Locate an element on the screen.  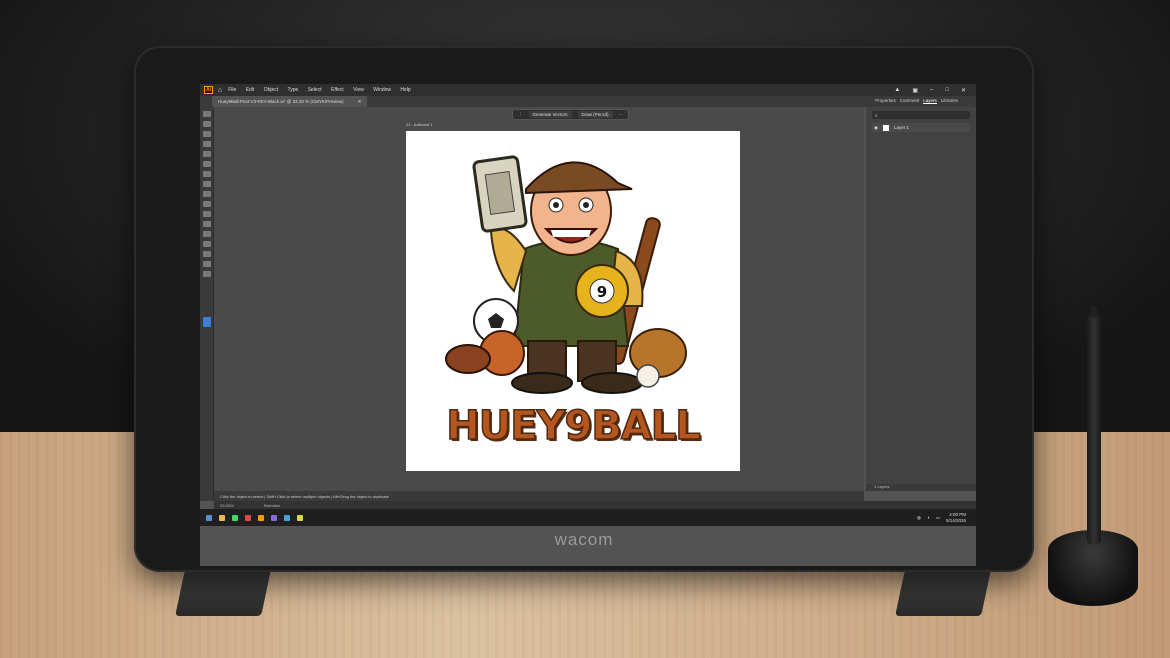
artboard: 9 HUEY9BALL is located at coordinates (573, 301).